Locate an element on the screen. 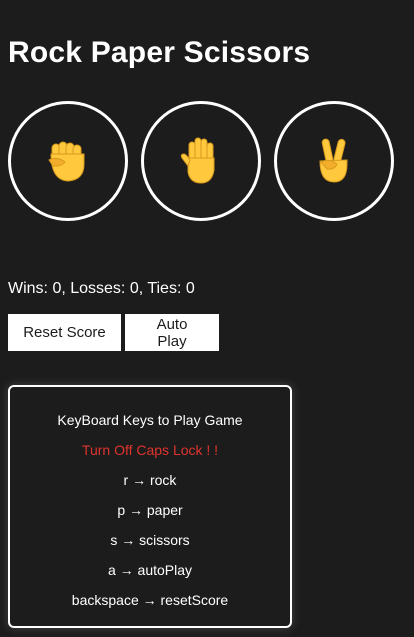 The width and height of the screenshot is (414, 637). page-title: Rock Paper Scissors is located at coordinates (159, 52).